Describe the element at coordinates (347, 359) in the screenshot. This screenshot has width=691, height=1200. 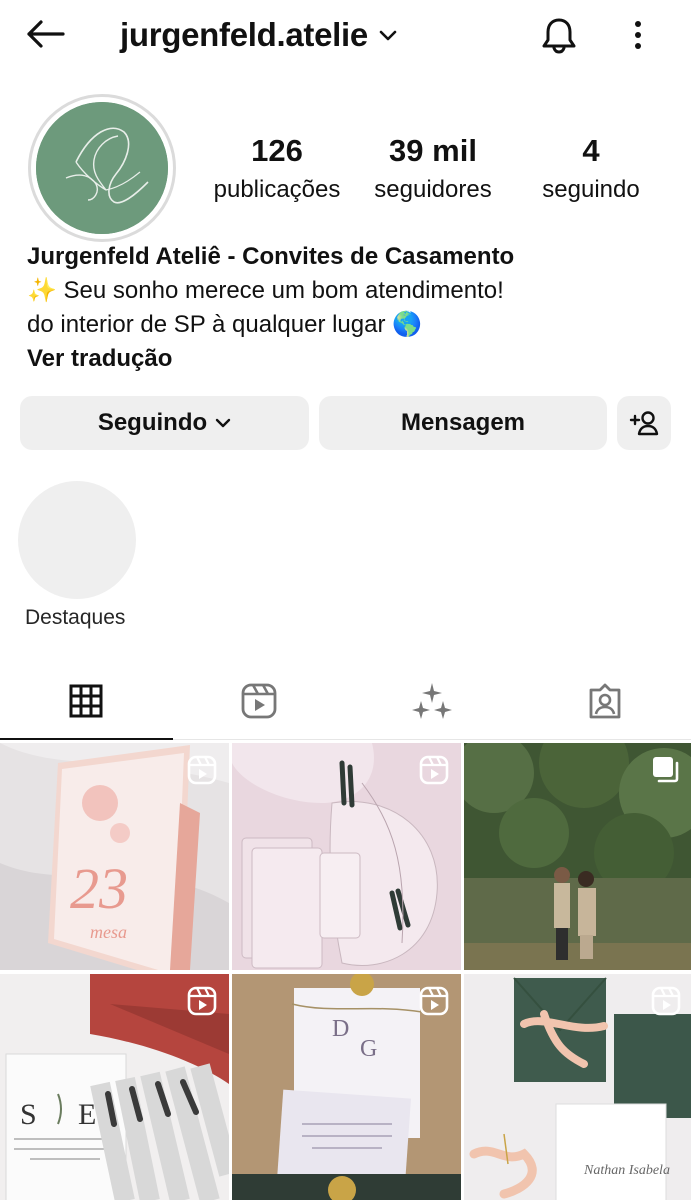
I see `see-translation-link: Ver tradução` at that location.